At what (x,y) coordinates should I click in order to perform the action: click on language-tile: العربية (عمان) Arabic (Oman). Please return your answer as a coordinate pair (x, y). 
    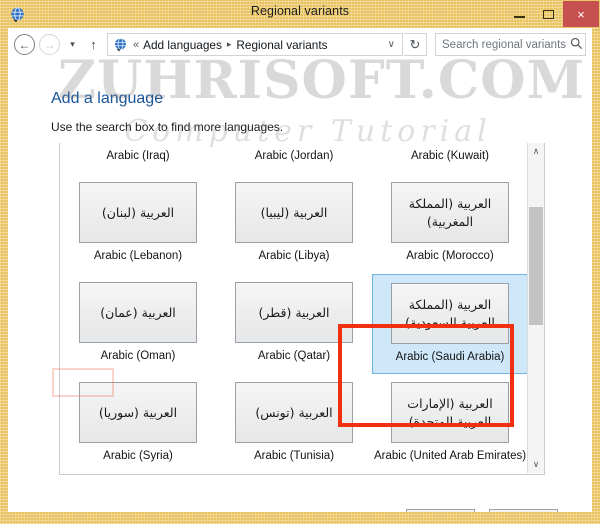
    Looking at the image, I should click on (138, 324).